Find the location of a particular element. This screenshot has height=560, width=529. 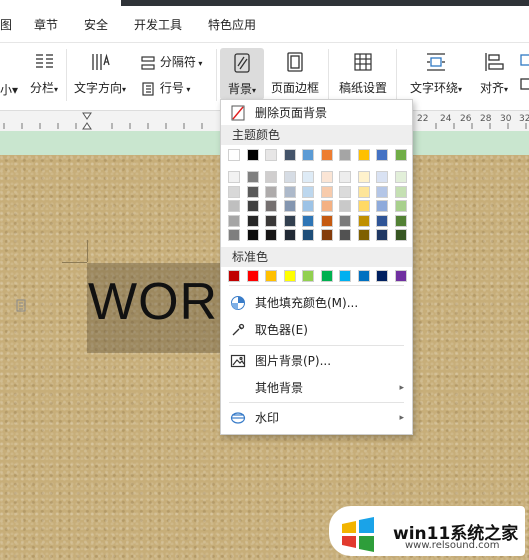

separator-button: 分隔符 ▾ is located at coordinates (171, 61).